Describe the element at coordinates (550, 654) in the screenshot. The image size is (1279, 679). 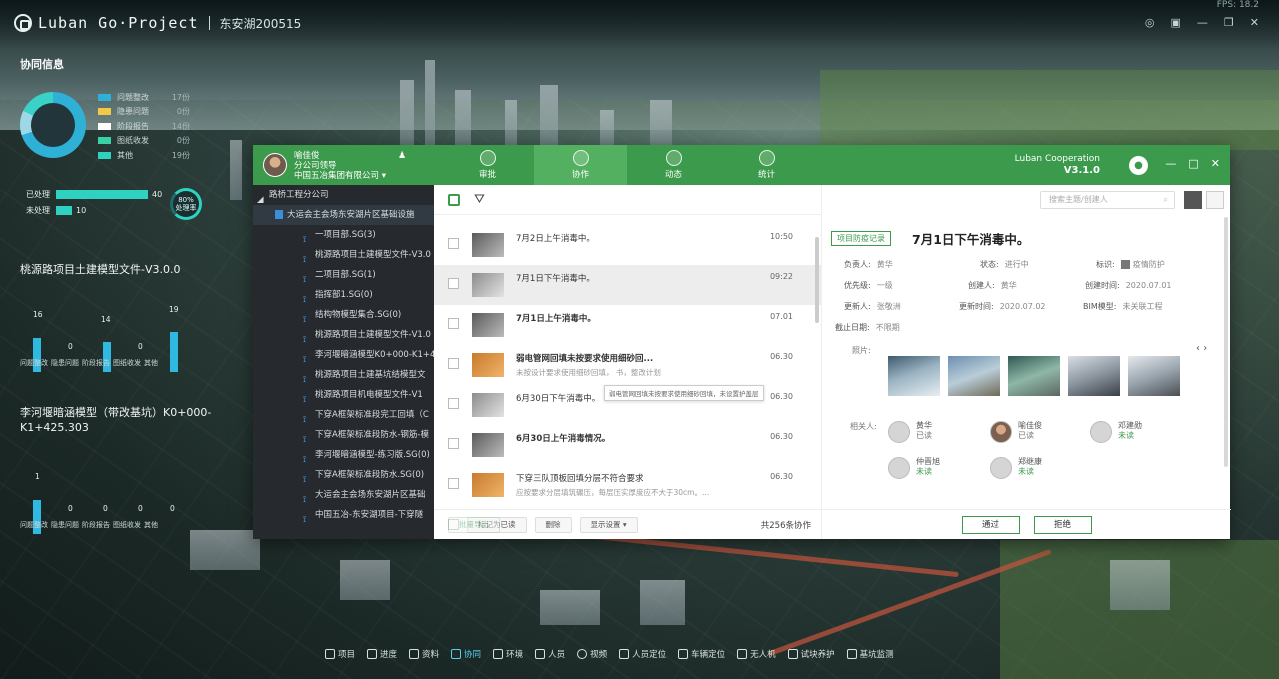
I see `module-personnel: 人员` at that location.